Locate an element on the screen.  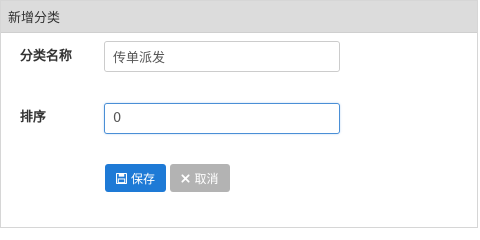
dialog-header: 新增分类 is located at coordinates (239, 17).